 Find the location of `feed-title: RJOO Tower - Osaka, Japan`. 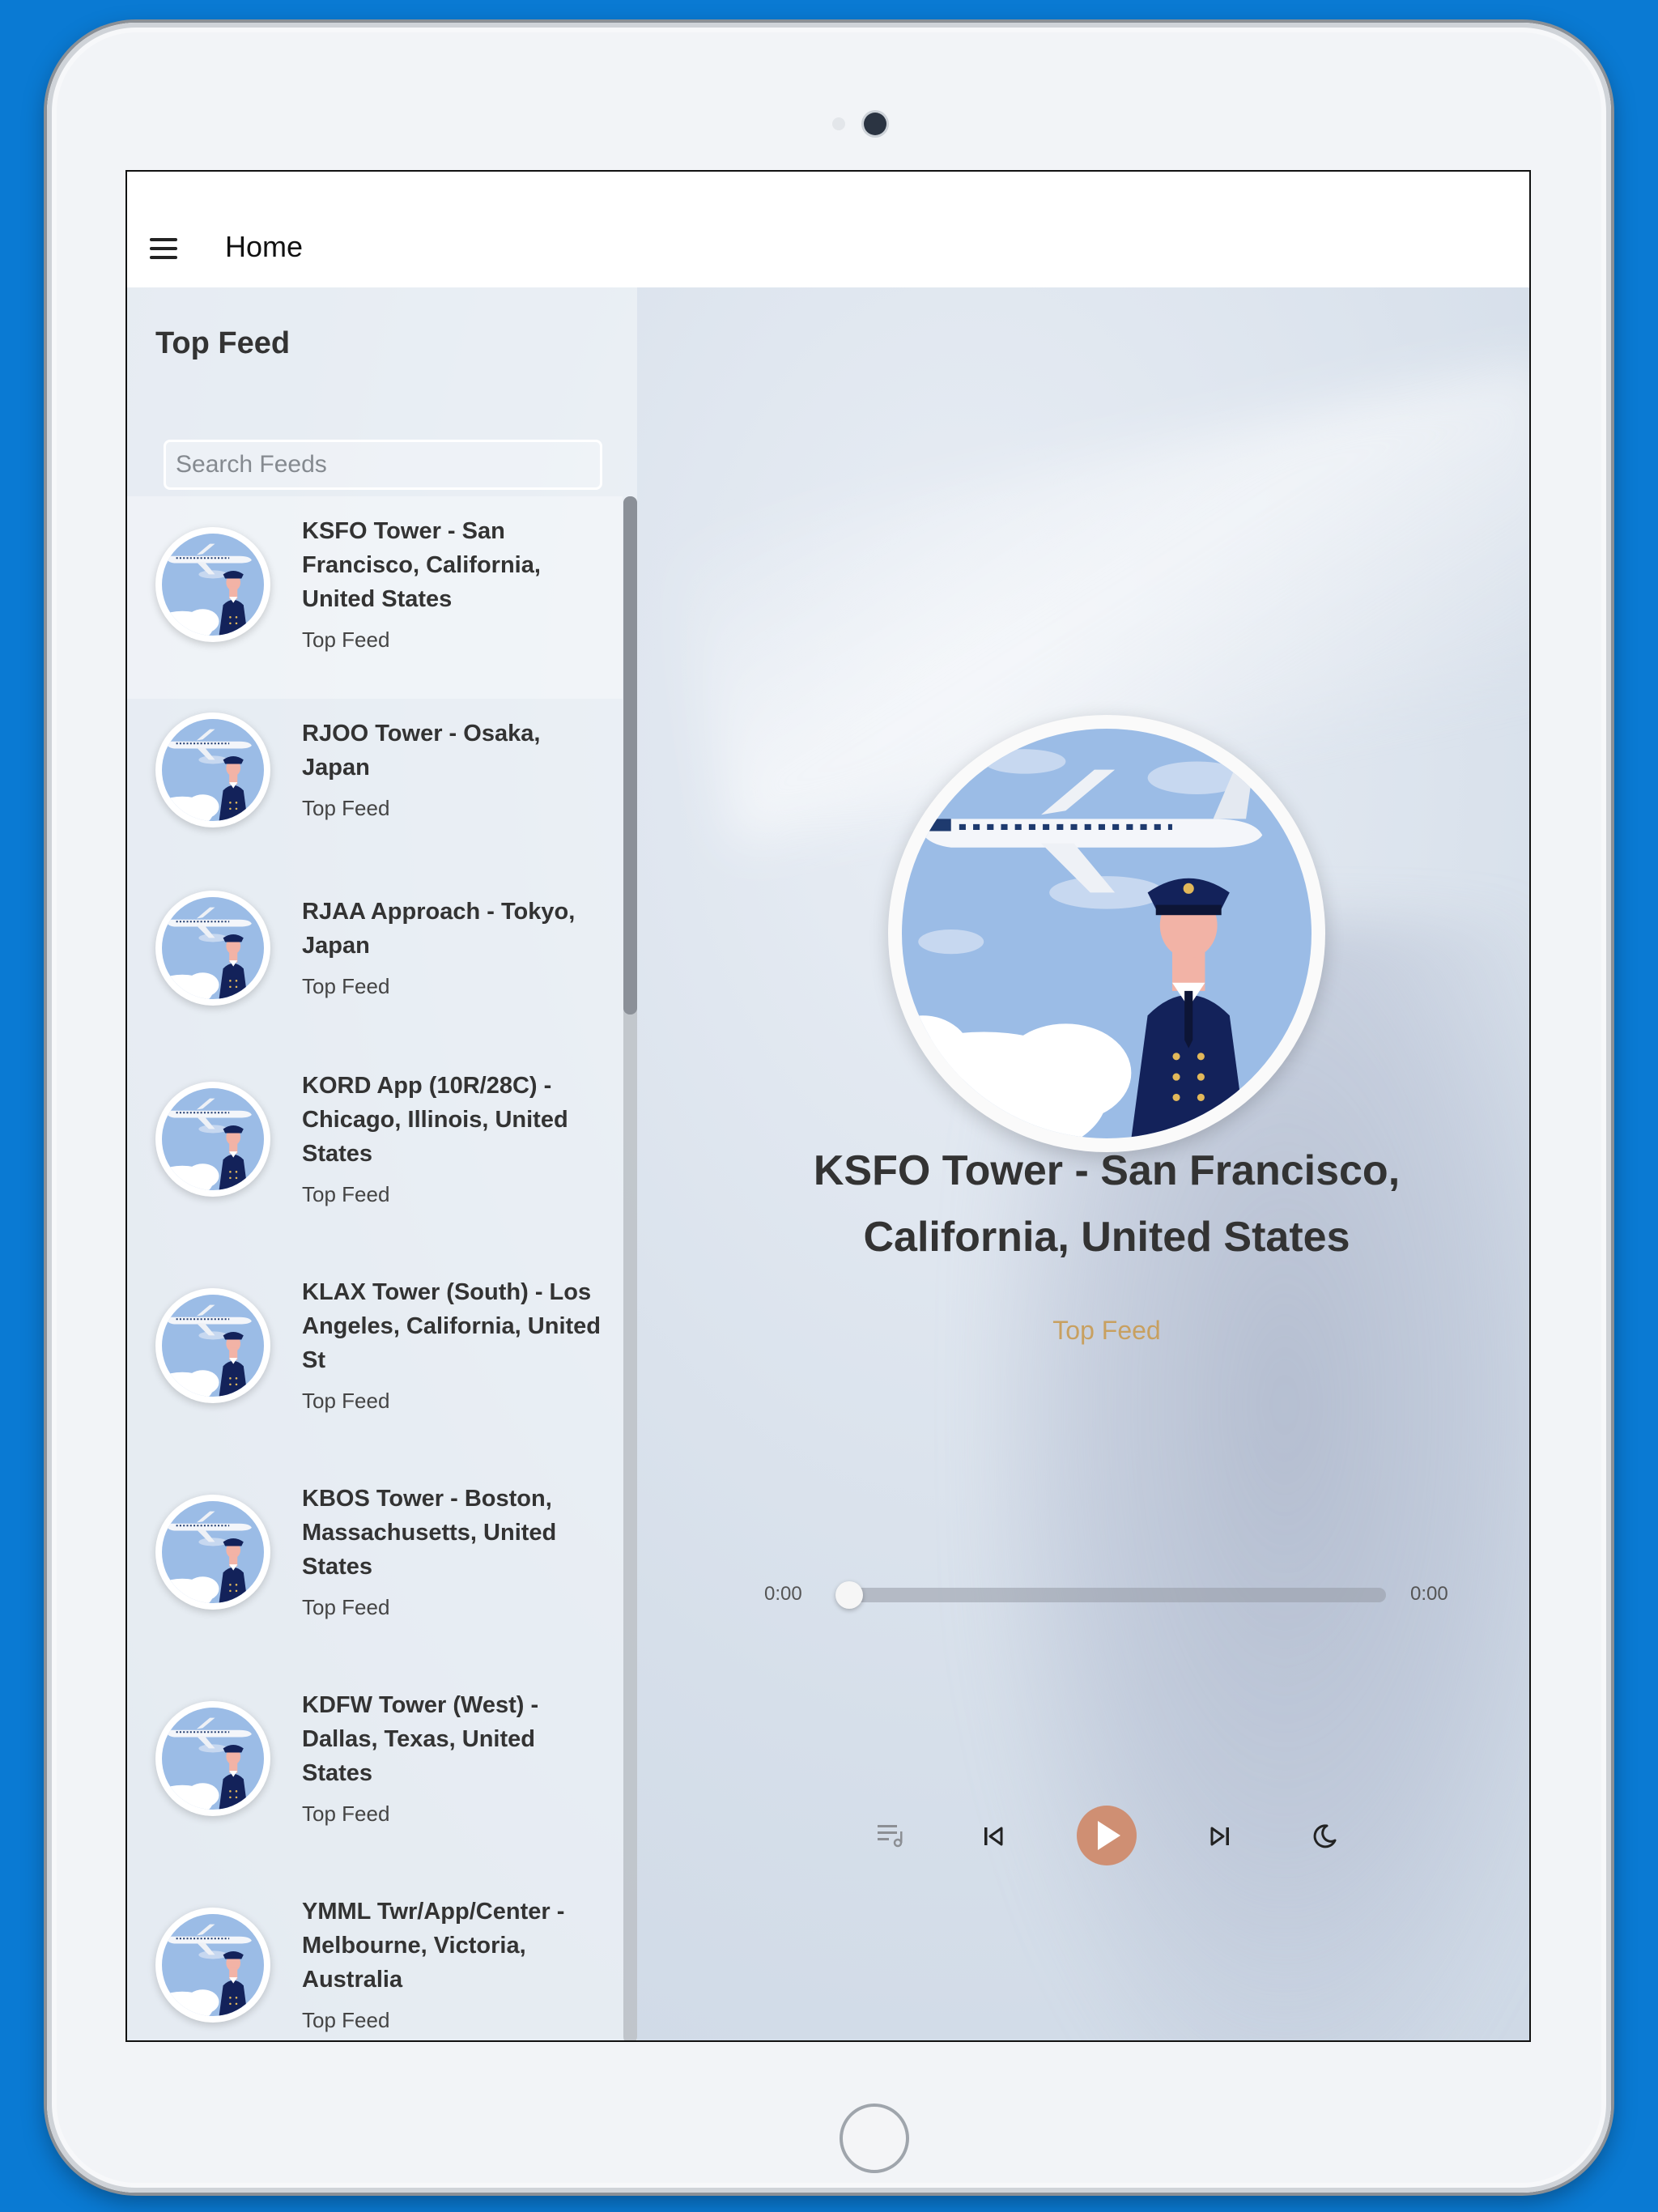

feed-title: RJOO Tower - Osaka, Japan is located at coordinates (421, 751).